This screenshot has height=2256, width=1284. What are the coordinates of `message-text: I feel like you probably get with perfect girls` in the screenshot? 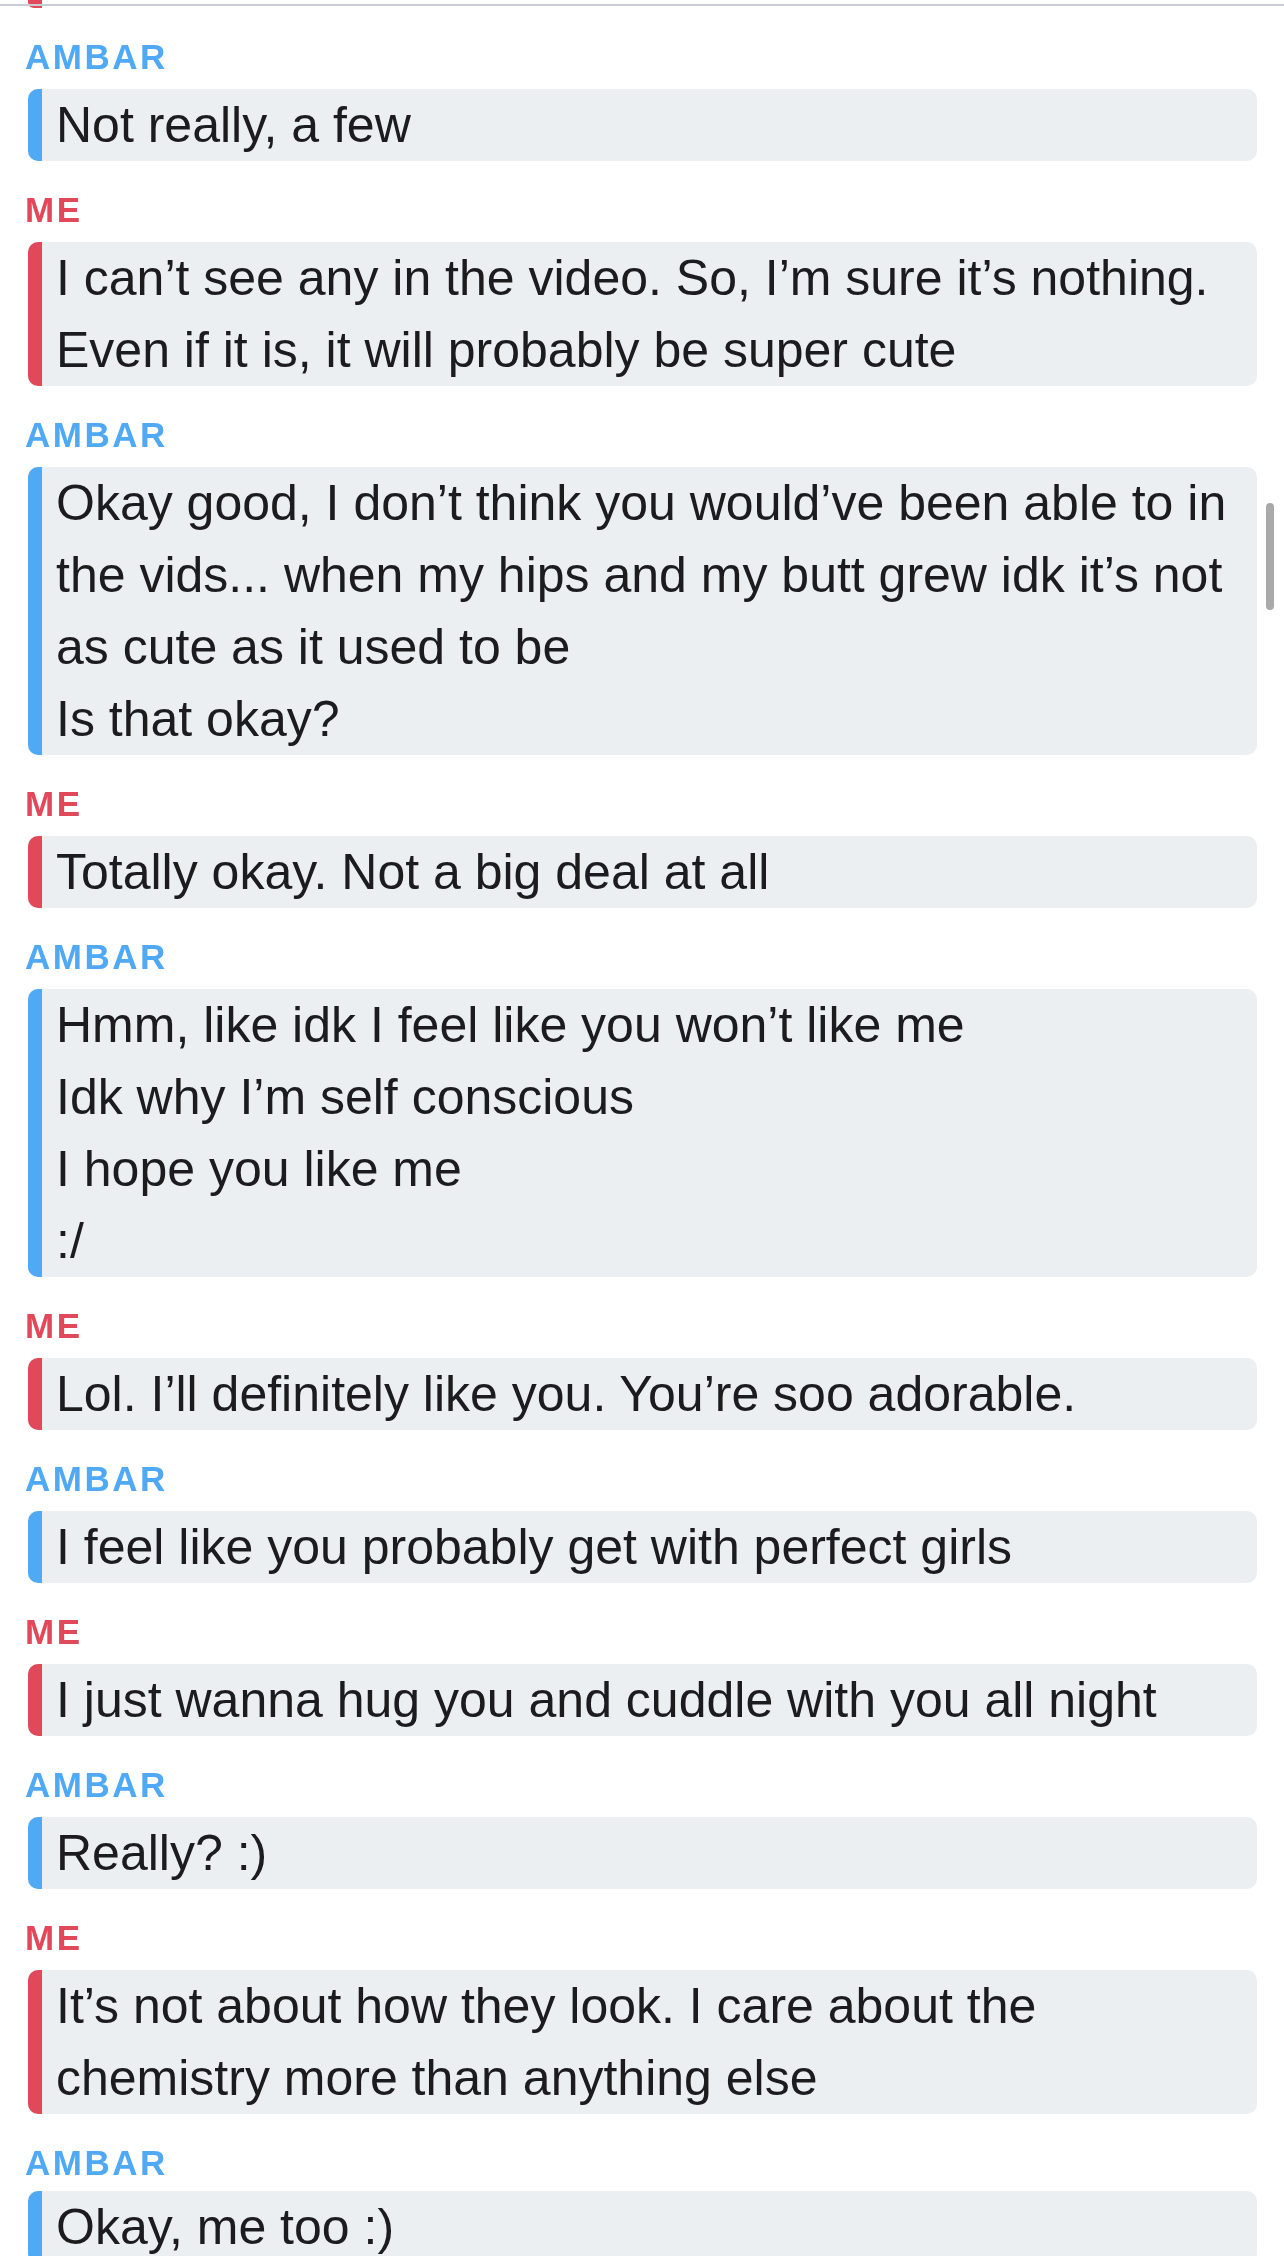 It's located at (534, 1547).